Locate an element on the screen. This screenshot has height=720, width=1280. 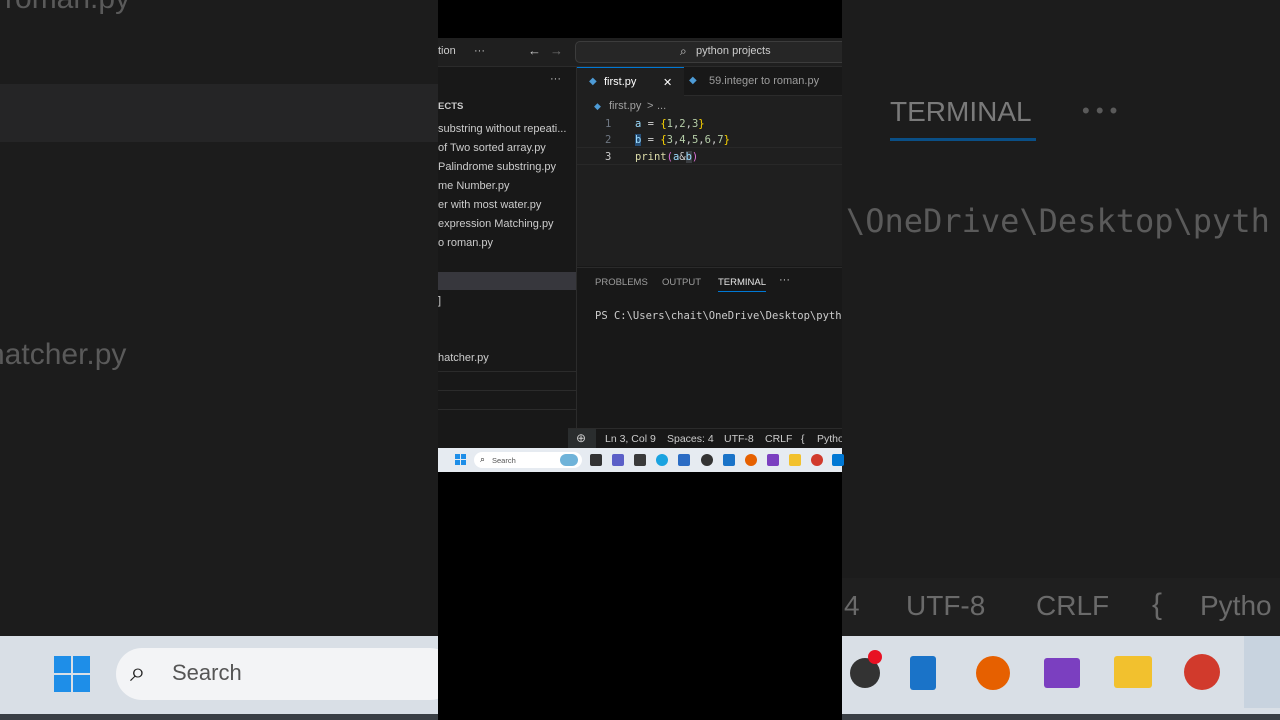
close-icon: ✕ is located at coordinates (667, 82).